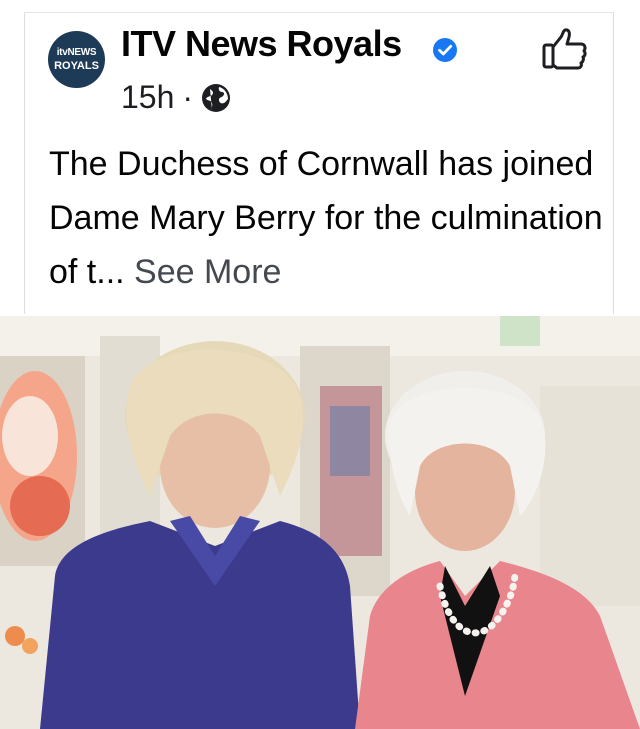  Describe the element at coordinates (147, 97) in the screenshot. I see `post-timestamp: 15h` at that location.